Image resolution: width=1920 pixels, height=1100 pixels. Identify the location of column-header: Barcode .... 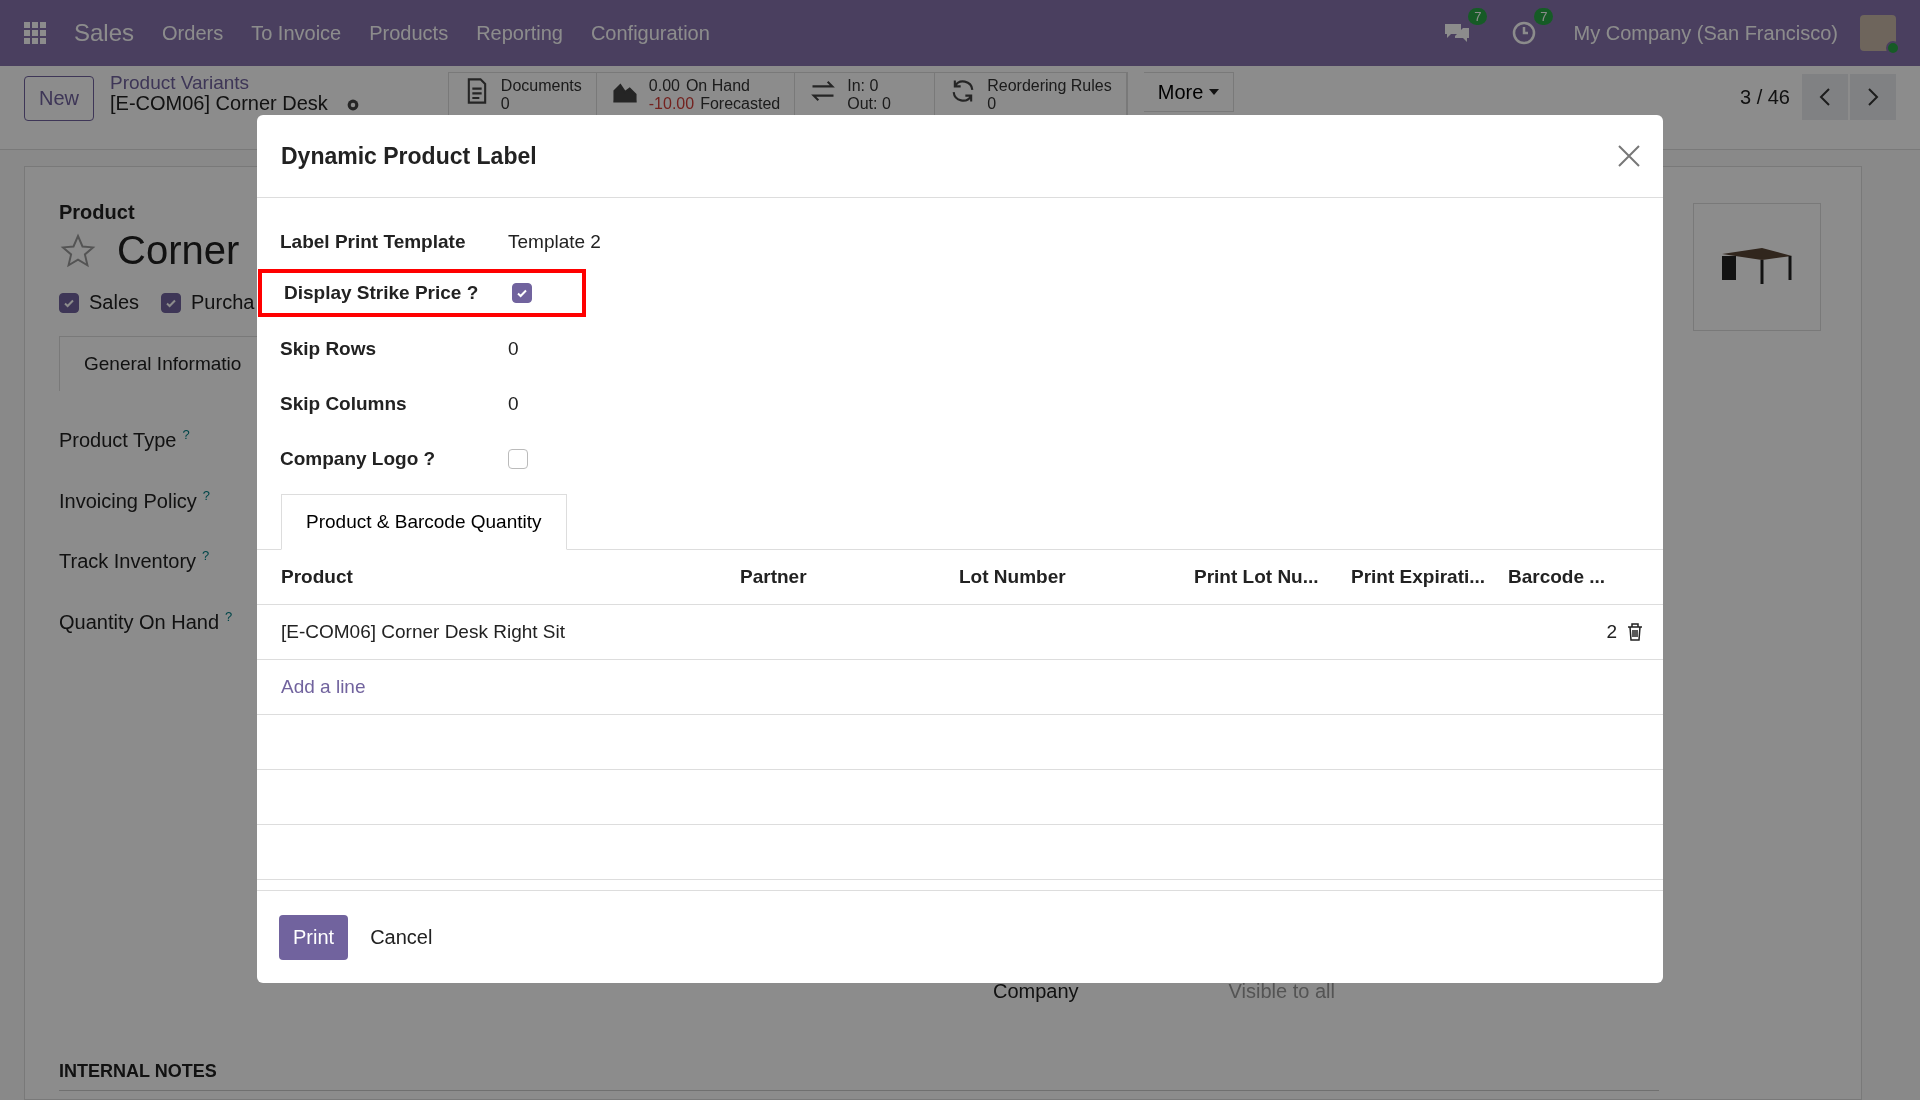
(1575, 577).